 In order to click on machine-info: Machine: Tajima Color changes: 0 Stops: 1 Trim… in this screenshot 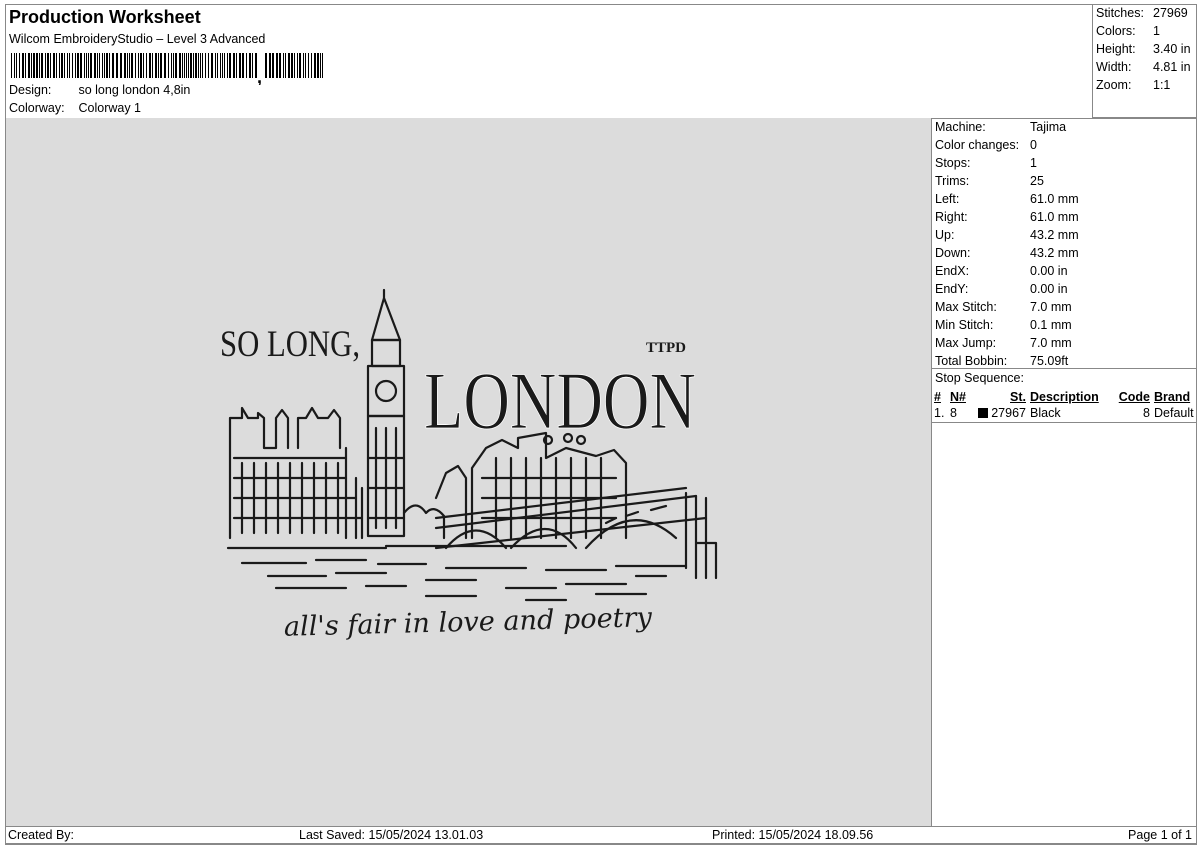, I will do `click(1064, 244)`.